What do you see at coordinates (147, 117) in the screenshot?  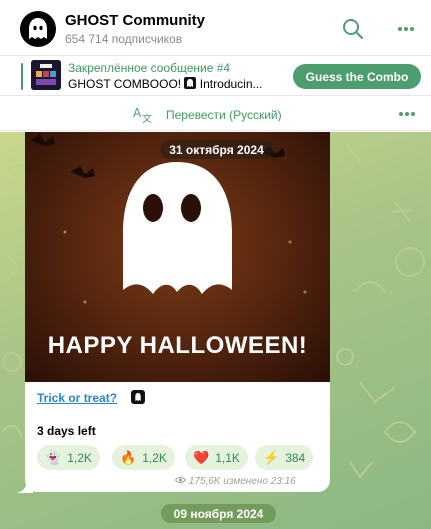 I see `svg-text: 文` at bounding box center [147, 117].